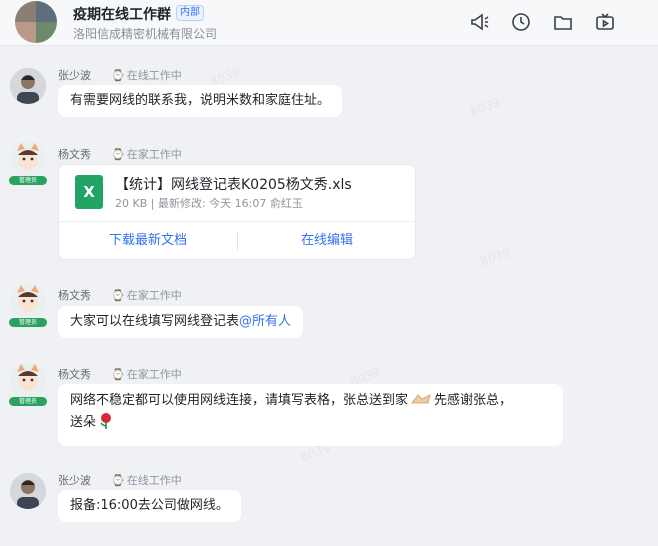  I want to click on message-text: 大家可以在线填写网线登记表, so click(155, 321).